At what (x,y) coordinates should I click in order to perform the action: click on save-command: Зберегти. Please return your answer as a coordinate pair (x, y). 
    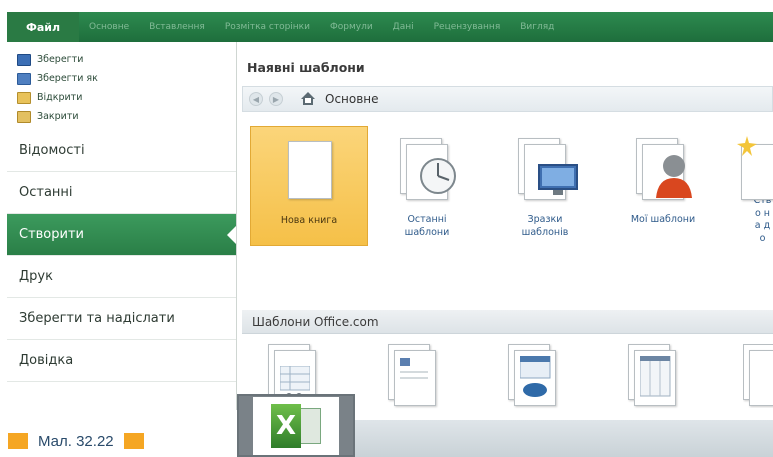
    Looking at the image, I should click on (126, 59).